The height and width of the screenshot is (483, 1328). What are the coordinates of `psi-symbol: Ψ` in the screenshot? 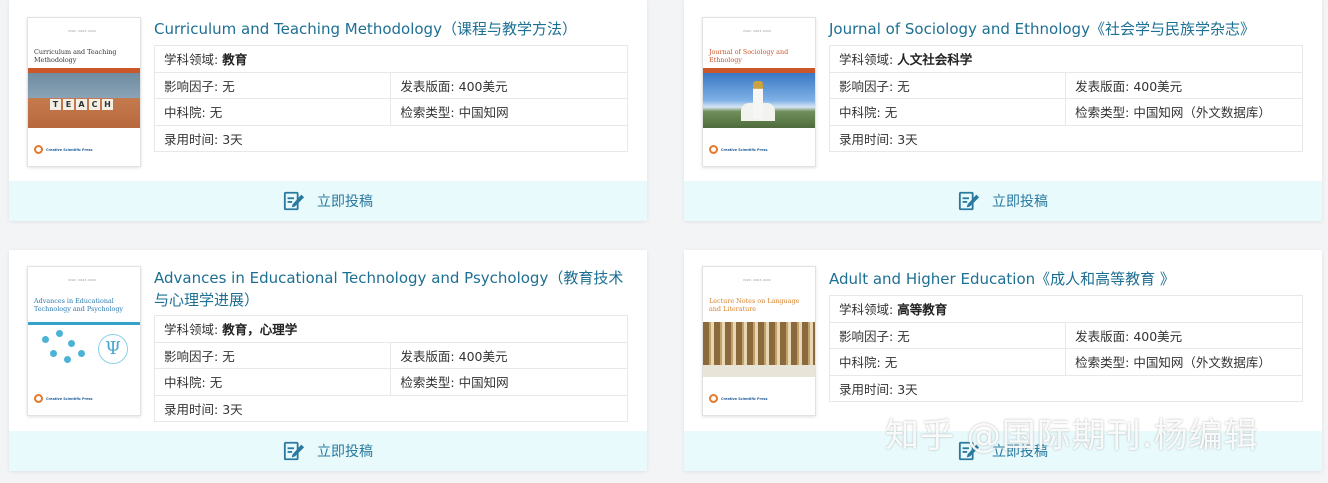 It's located at (113, 349).